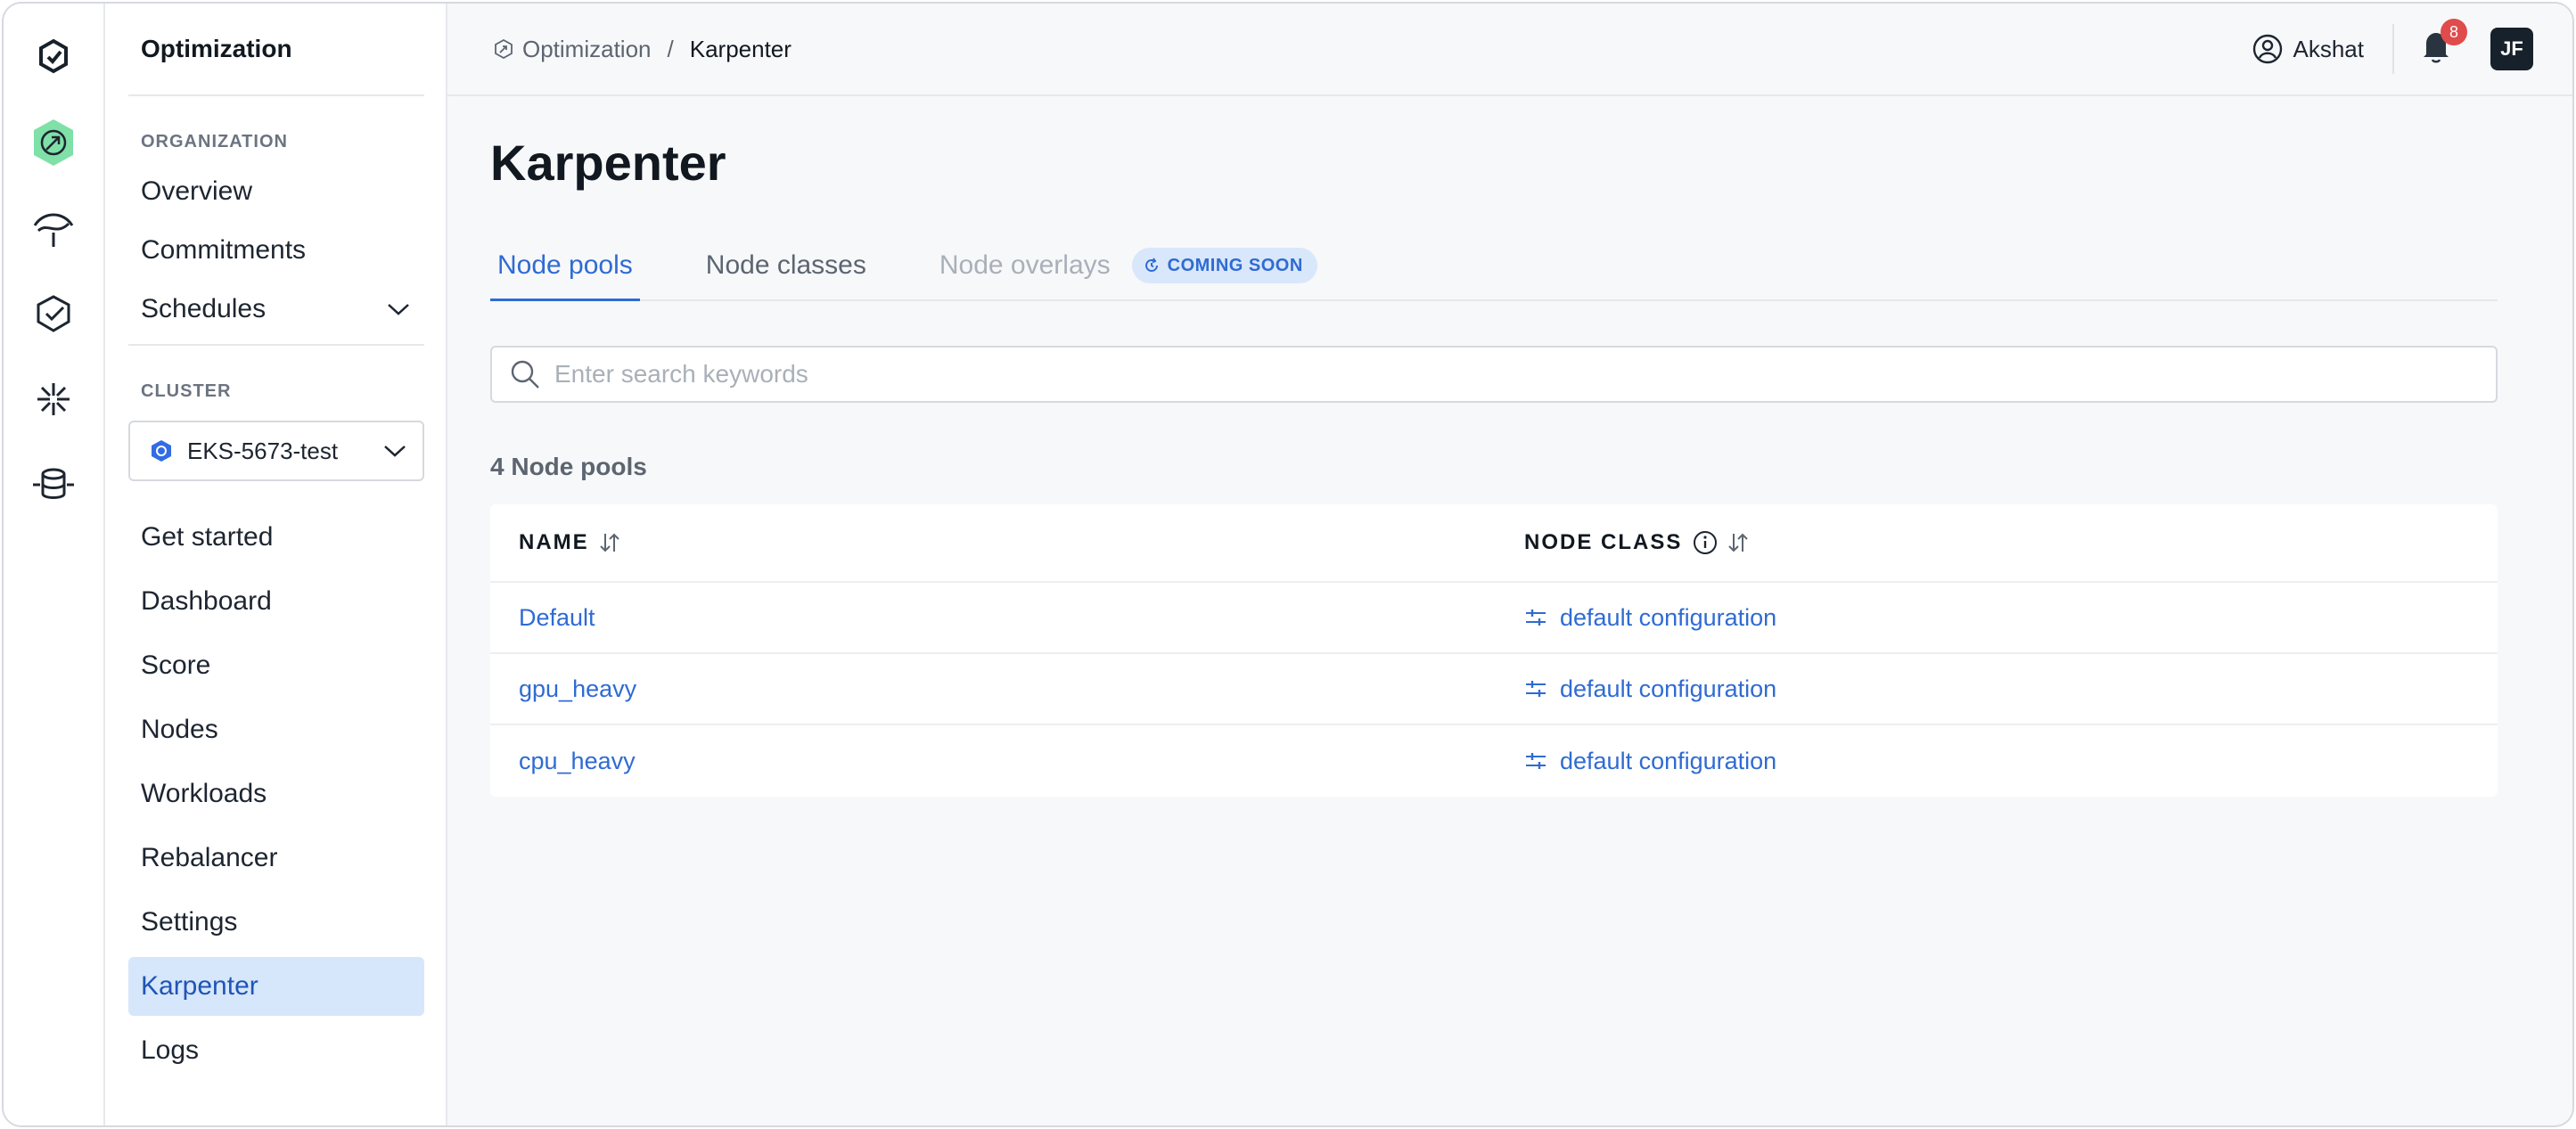 Image resolution: width=2576 pixels, height=1129 pixels. Describe the element at coordinates (1494, 761) in the screenshot. I see `table-row: cpu_heavy default configuration` at that location.